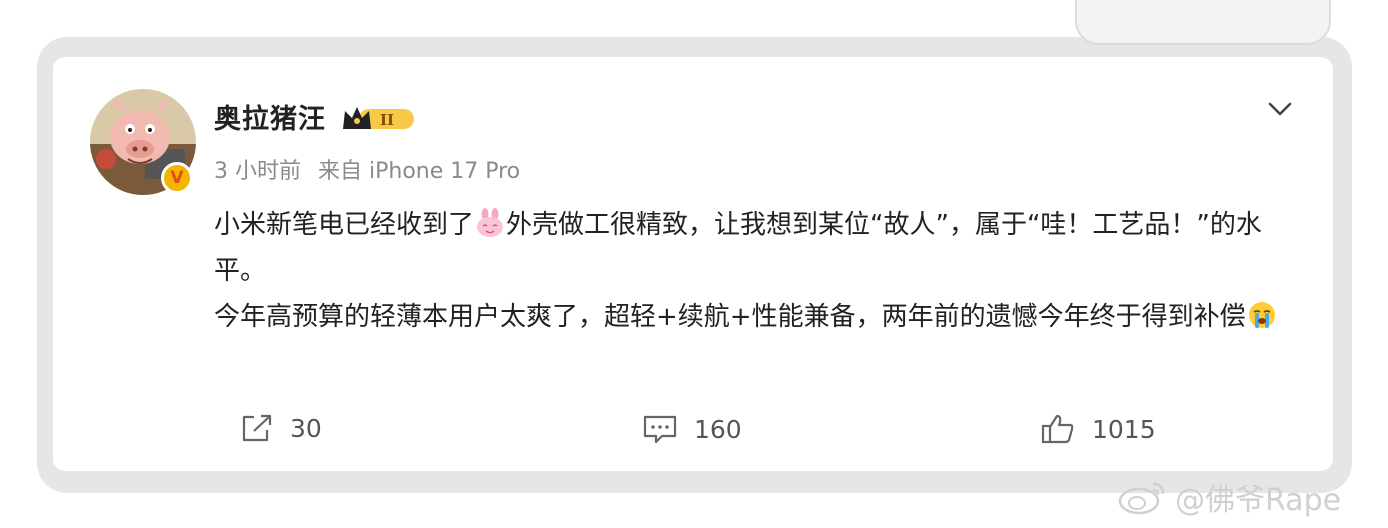  Describe the element at coordinates (490, 222) in the screenshot. I see `pink-bunny-emoji-icon` at that location.